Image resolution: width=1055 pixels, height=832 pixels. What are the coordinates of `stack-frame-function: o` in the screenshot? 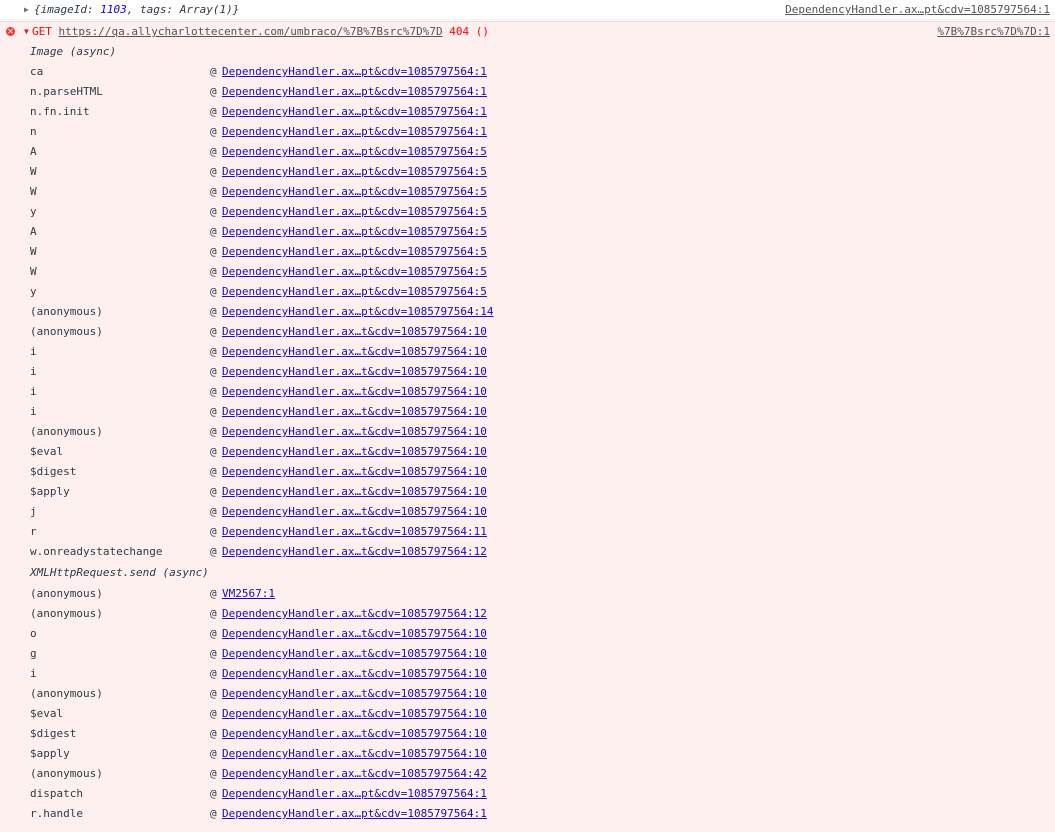 It's located at (33, 633).